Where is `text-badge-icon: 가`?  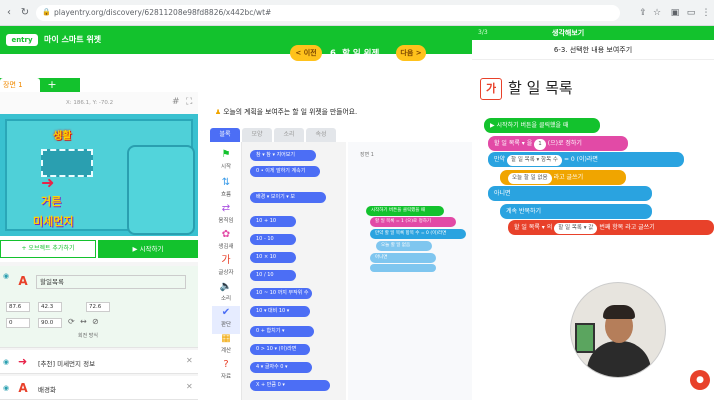
text-badge-icon: 가 is located at coordinates (491, 89).